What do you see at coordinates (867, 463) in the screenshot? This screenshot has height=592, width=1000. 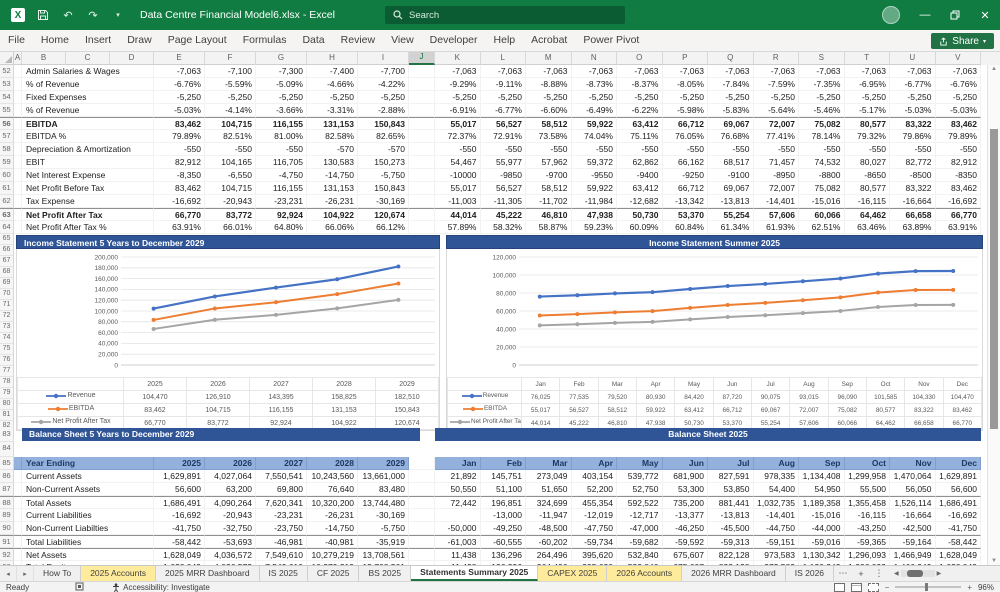 I see `month-column-header: Oct` at bounding box center [867, 463].